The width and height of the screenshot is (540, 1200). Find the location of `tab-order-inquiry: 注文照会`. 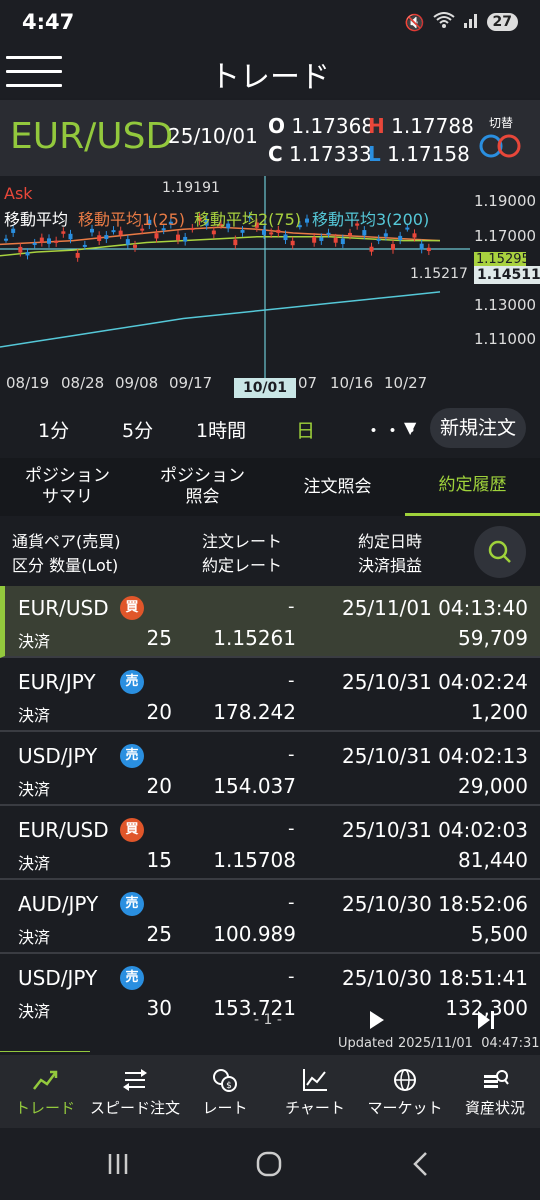

tab-order-inquiry: 注文照会 is located at coordinates (337, 487).